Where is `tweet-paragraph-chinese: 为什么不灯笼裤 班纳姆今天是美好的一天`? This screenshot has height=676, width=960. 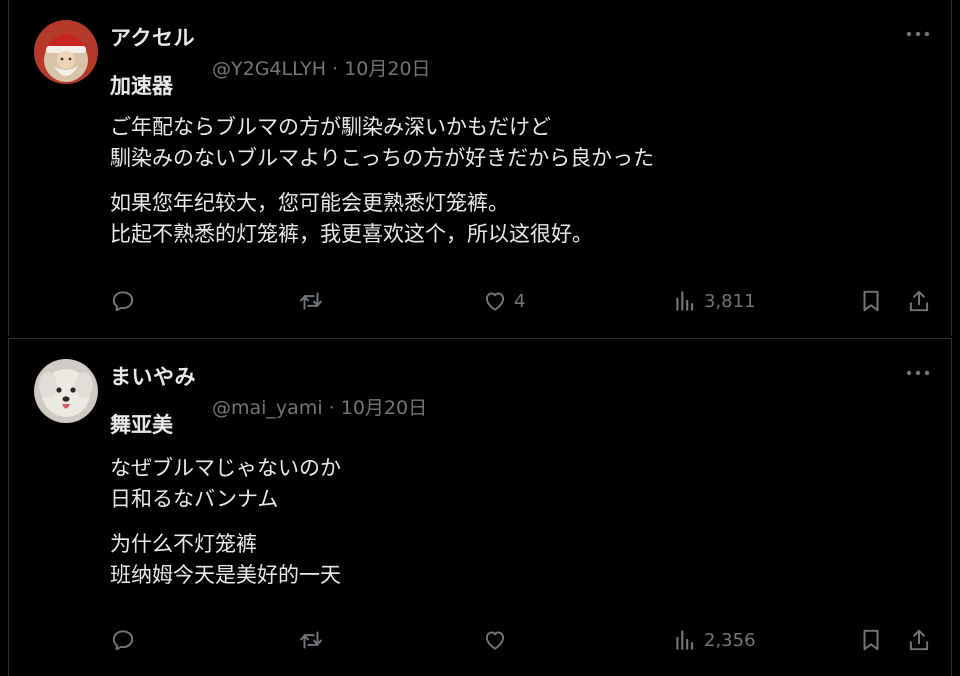 tweet-paragraph-chinese: 为什么不灯笼裤 班纳姆今天是美好的一天 is located at coordinates (520, 560).